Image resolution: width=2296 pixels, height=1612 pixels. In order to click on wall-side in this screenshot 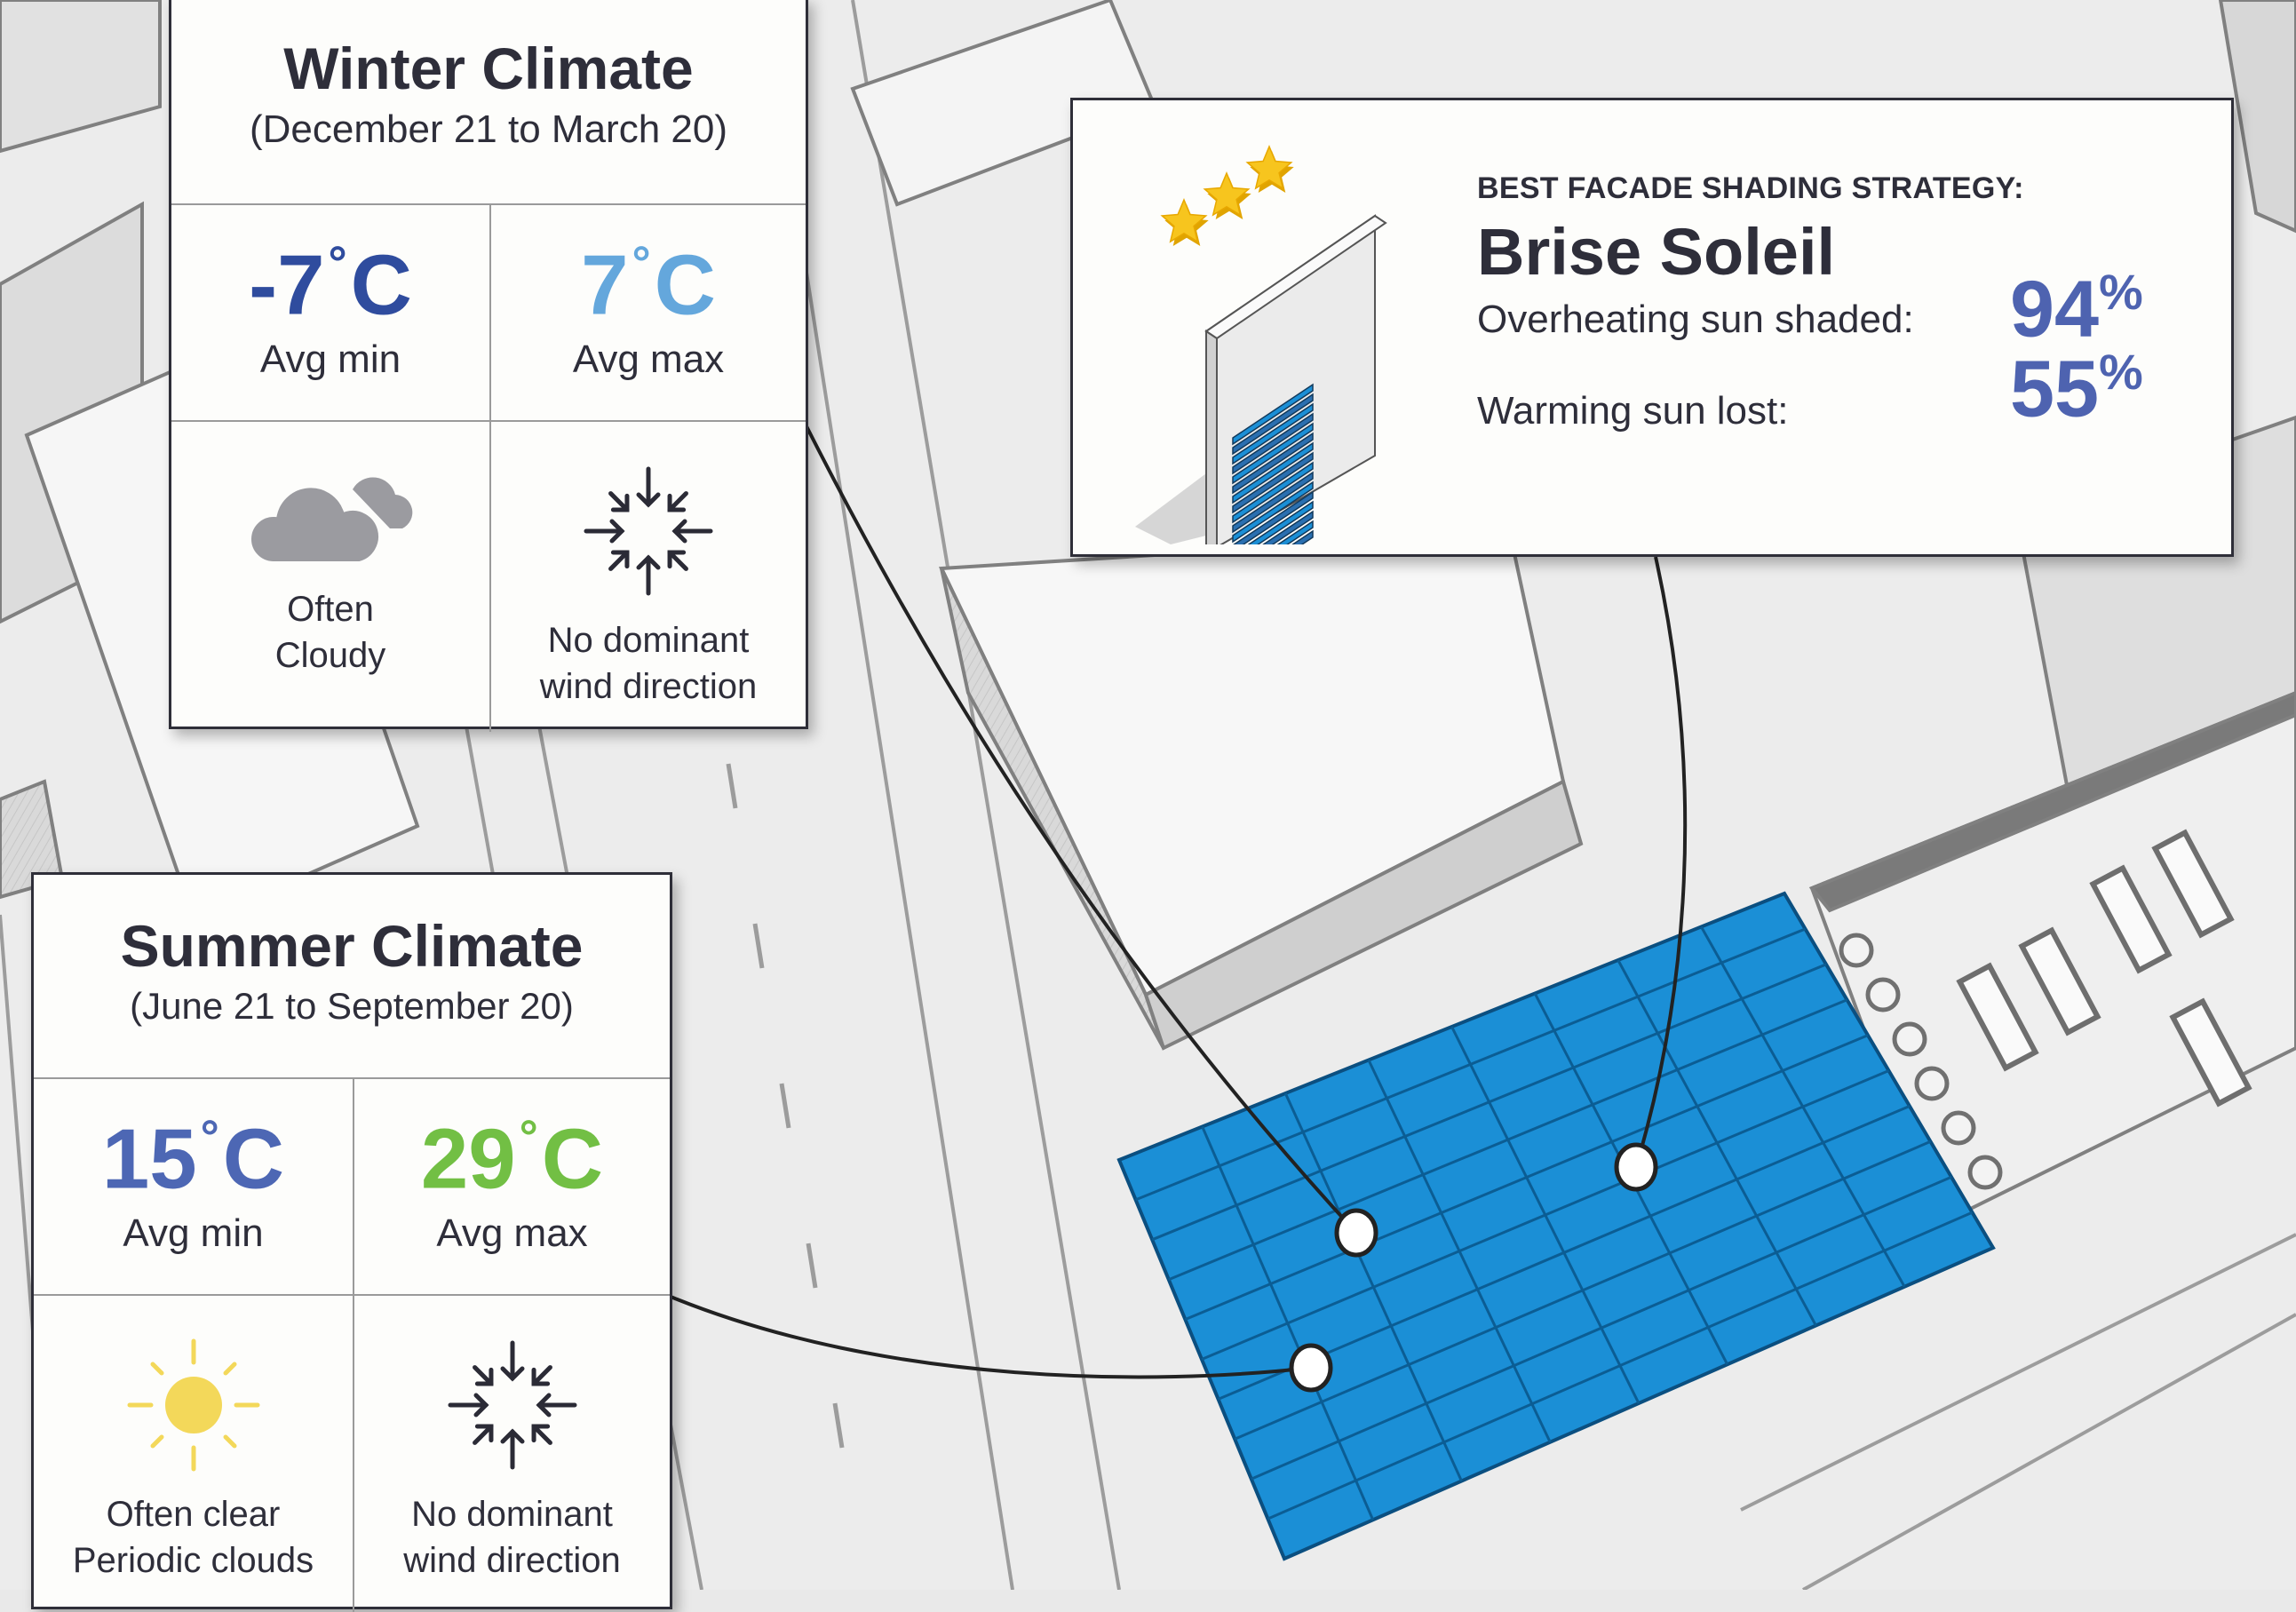, I will do `click(1211, 437)`.